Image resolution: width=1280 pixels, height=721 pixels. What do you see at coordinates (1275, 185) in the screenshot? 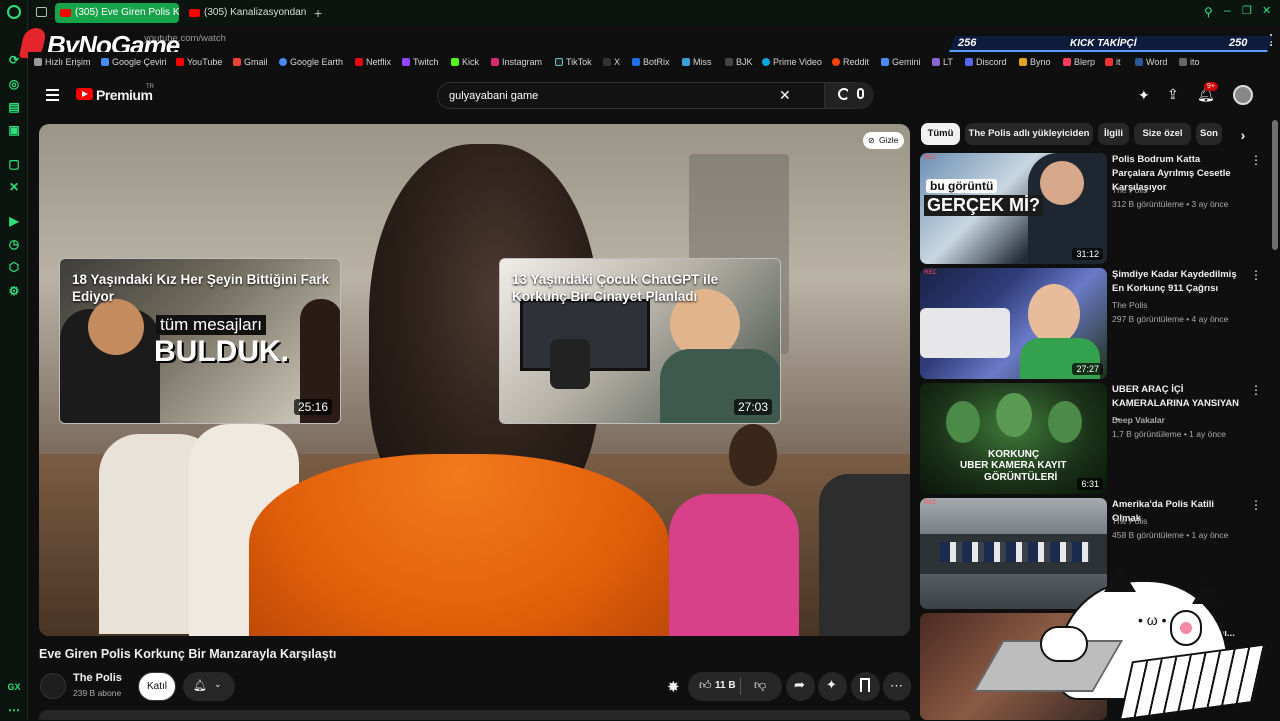
I see `scrollbar-thumb` at bounding box center [1275, 185].